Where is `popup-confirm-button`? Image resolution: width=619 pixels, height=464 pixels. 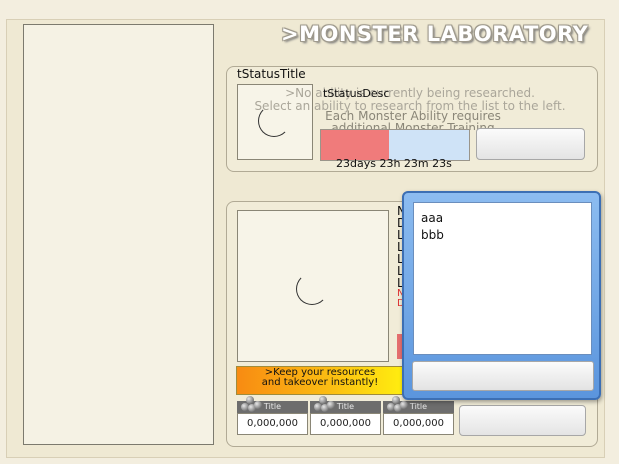 popup-confirm-button is located at coordinates (503, 376).